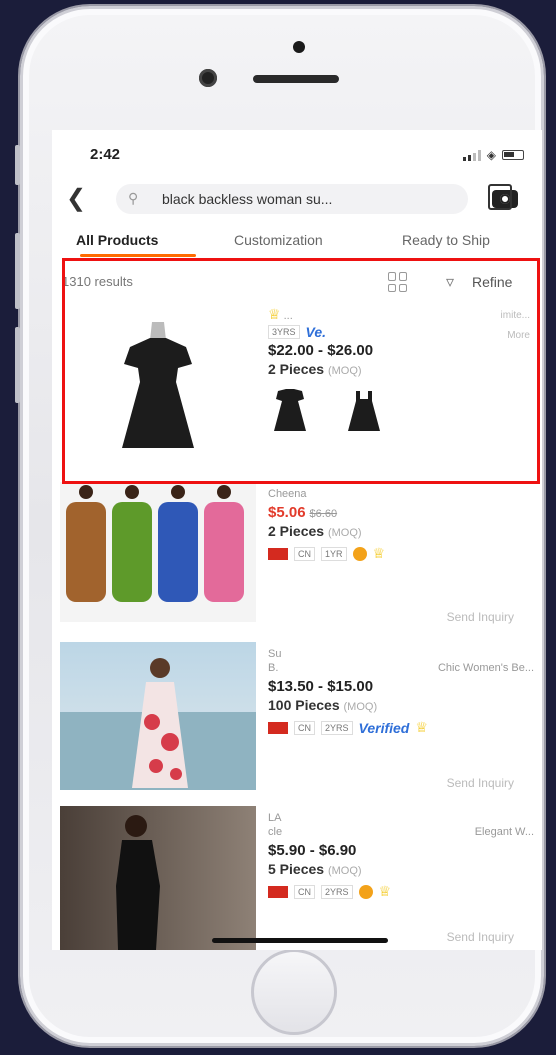 This screenshot has height=1055, width=556. I want to click on front-camera, so click(208, 78).